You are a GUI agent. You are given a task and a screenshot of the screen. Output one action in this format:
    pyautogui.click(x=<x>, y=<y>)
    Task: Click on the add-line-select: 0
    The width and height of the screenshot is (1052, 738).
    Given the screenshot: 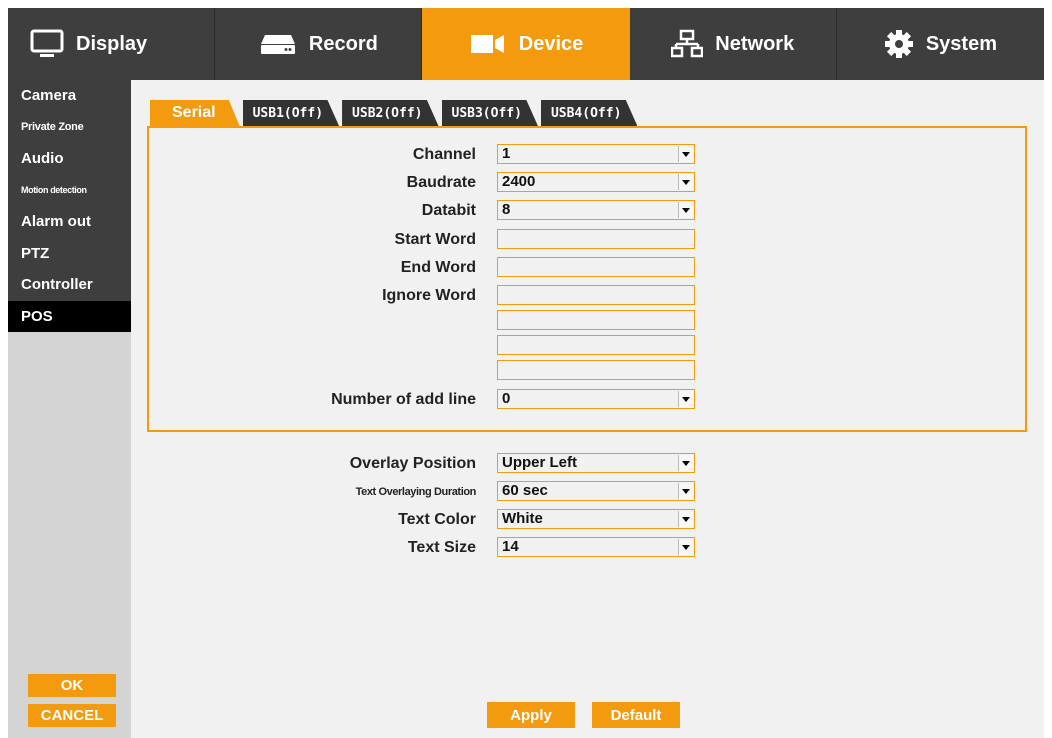 What is the action you would take?
    pyautogui.click(x=596, y=399)
    